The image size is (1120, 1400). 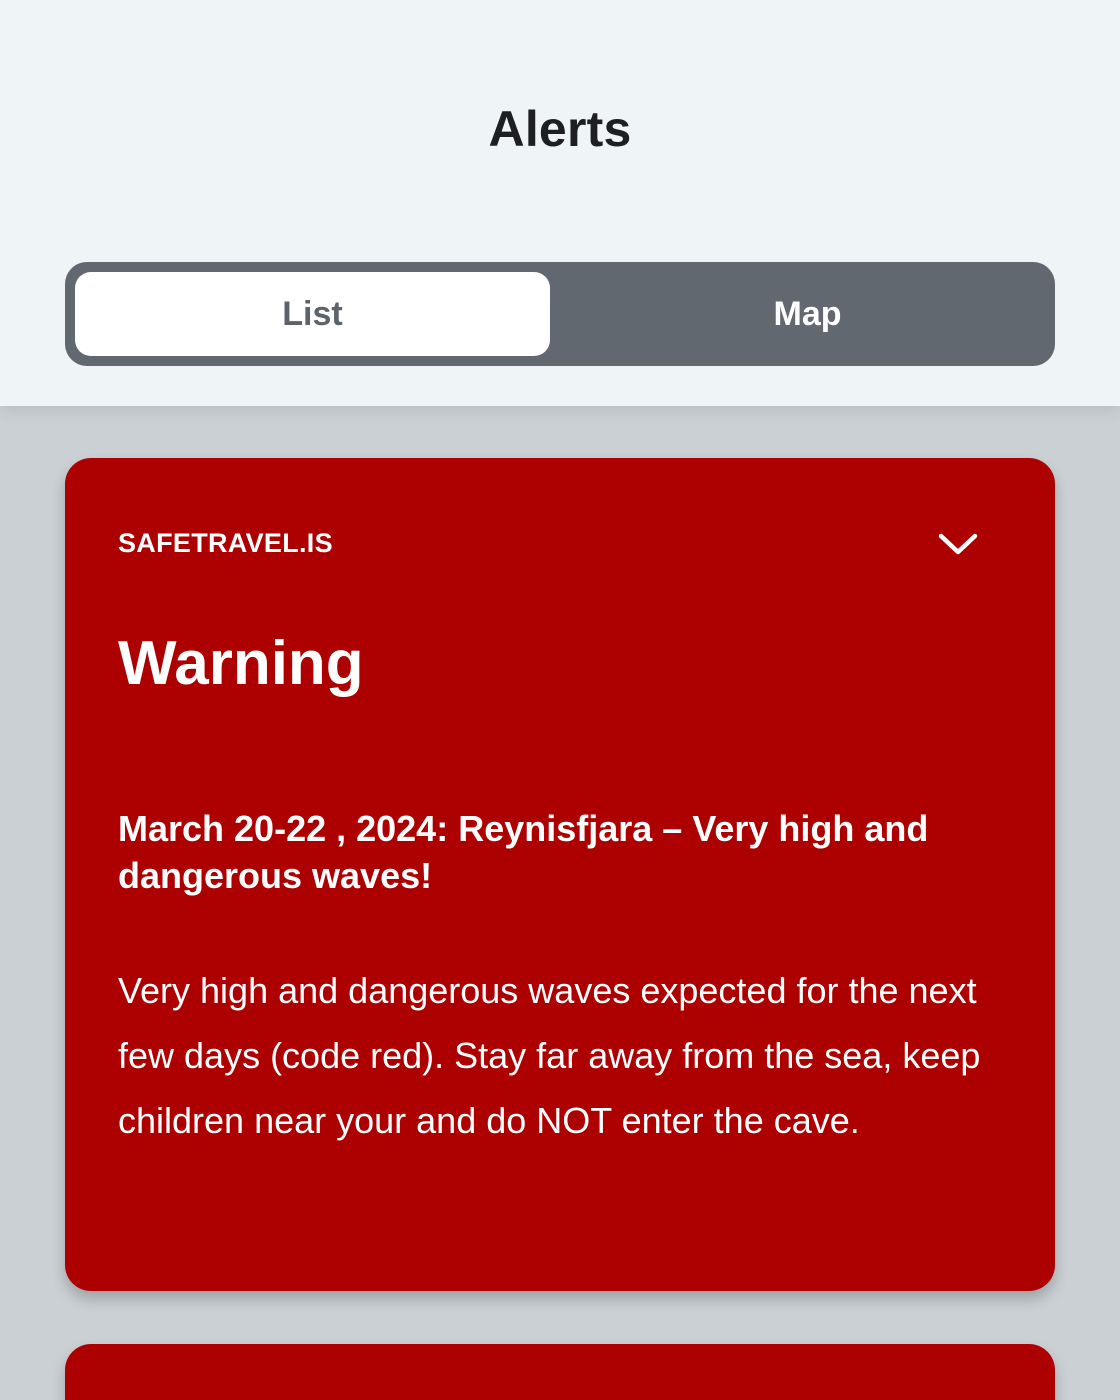 I want to click on alert-card-next, so click(x=560, y=1372).